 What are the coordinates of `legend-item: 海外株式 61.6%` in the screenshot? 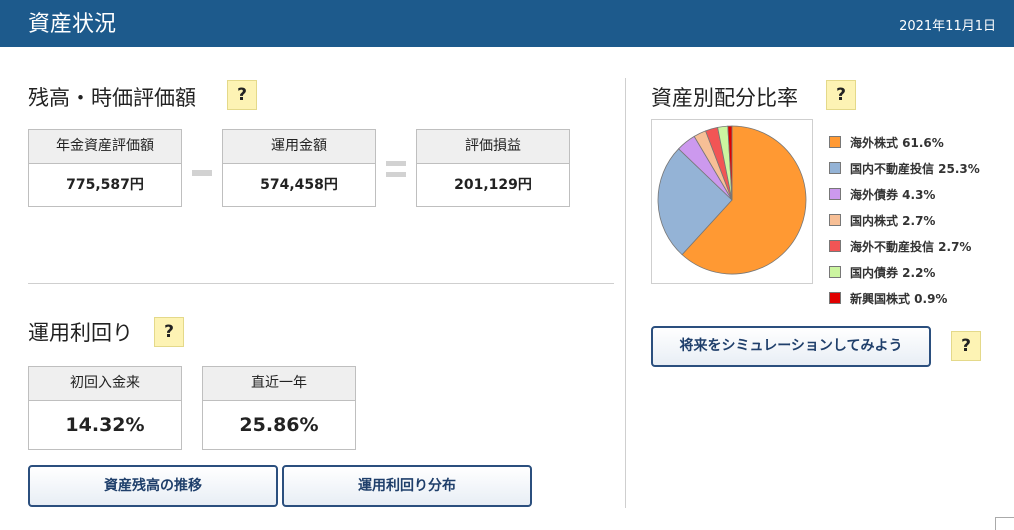 It's located at (904, 142).